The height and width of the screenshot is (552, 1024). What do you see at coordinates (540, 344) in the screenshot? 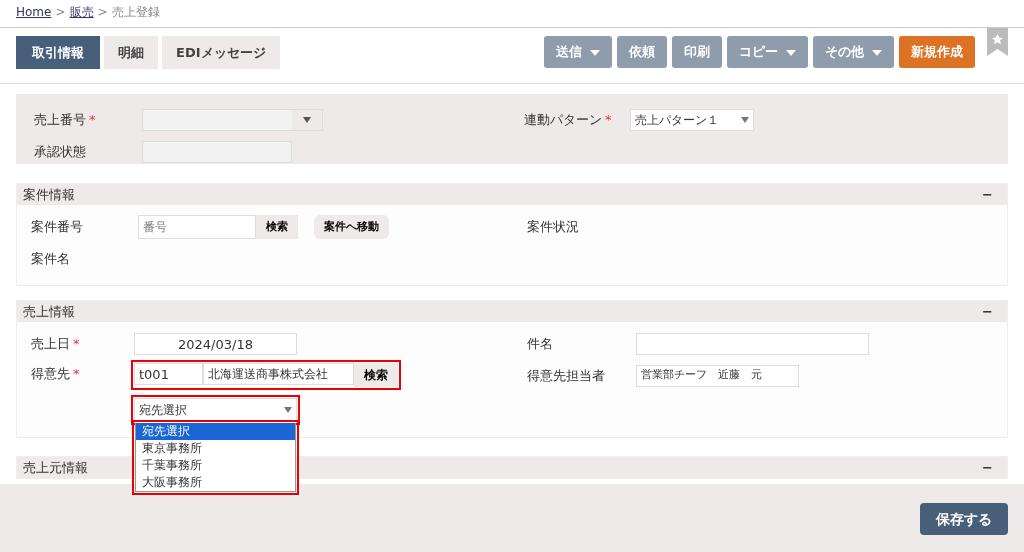
I see `field-label: 件名` at bounding box center [540, 344].